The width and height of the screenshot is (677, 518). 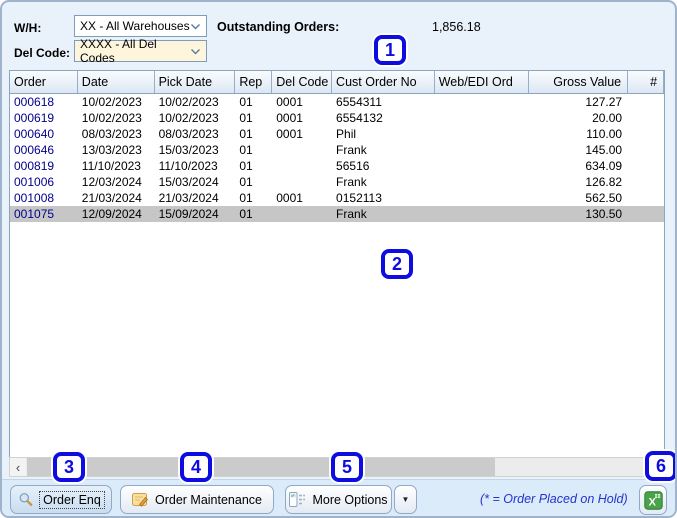 What do you see at coordinates (111, 134) in the screenshot?
I see `cell-date: 08/03/2023` at bounding box center [111, 134].